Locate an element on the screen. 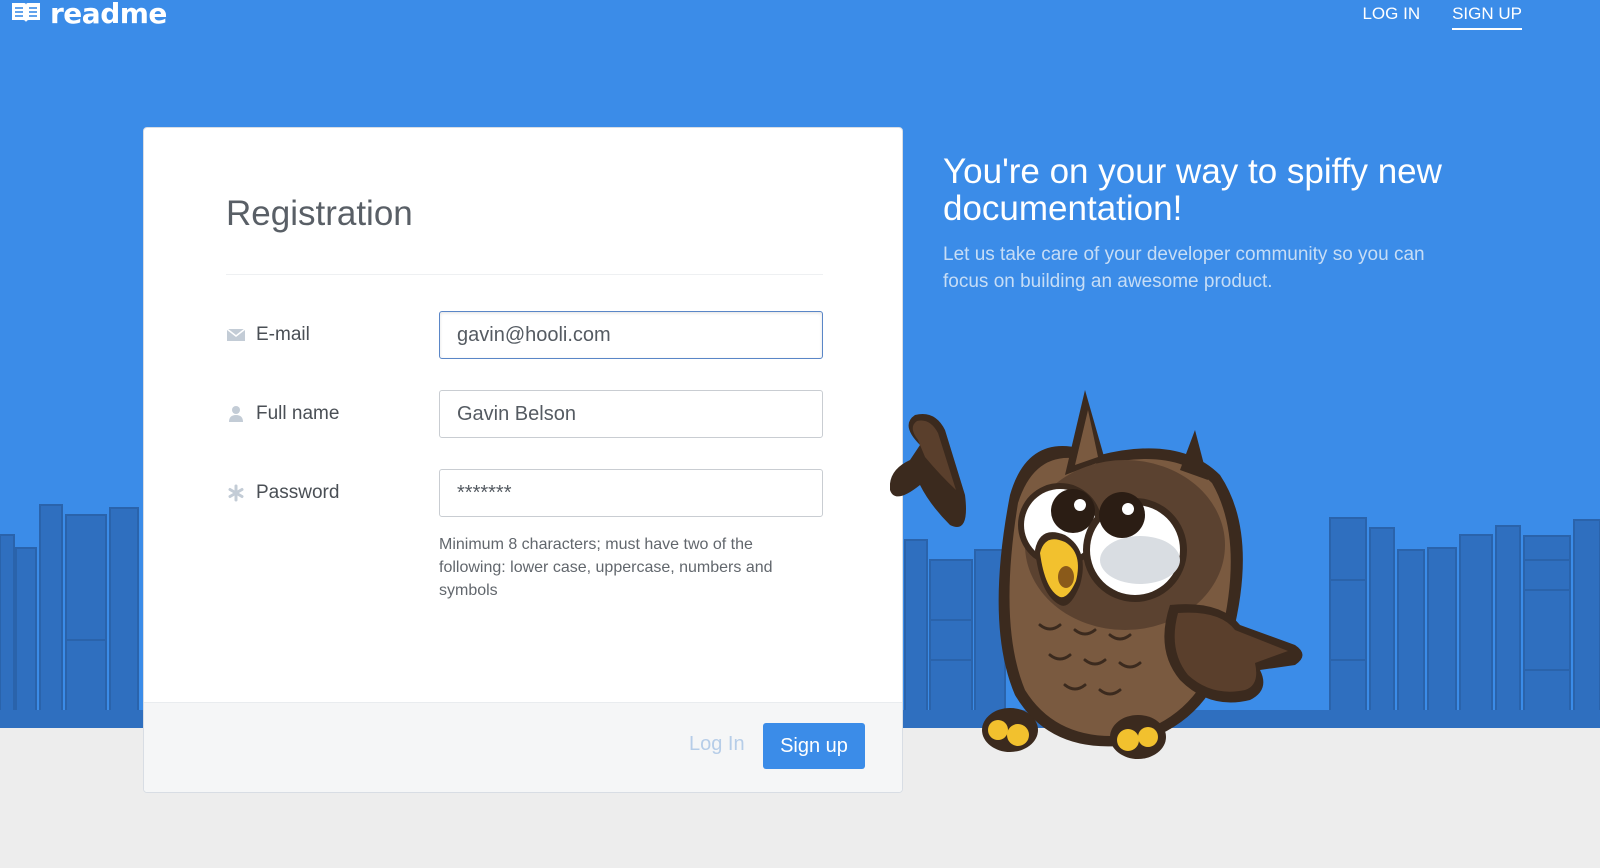 This screenshot has width=1600, height=868. nav-login-link: LOG IN is located at coordinates (1391, 17).